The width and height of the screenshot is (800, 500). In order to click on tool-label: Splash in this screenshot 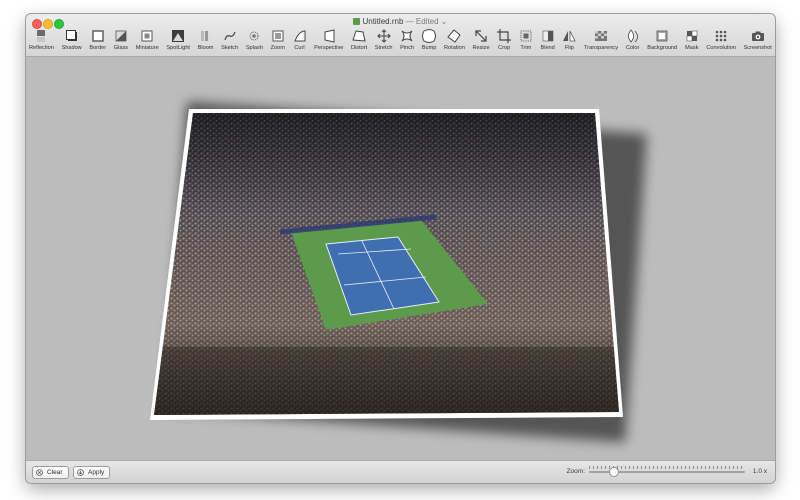, I will do `click(254, 48)`.